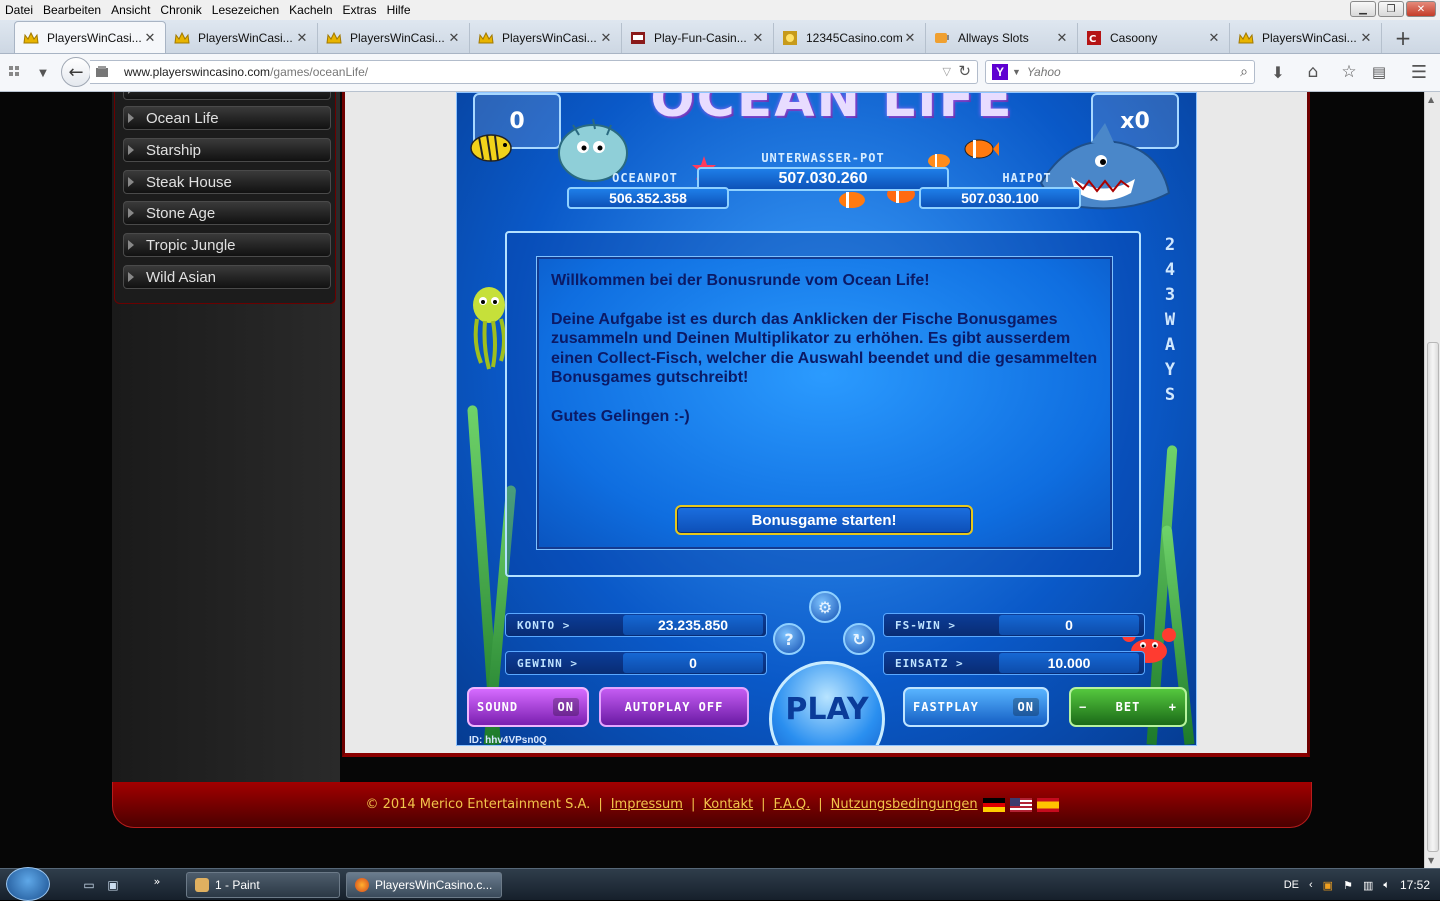 The height and width of the screenshot is (901, 1440). What do you see at coordinates (546, 38) in the screenshot?
I see `tab-playerswin-4: PlayersWinCasi... ✕` at bounding box center [546, 38].